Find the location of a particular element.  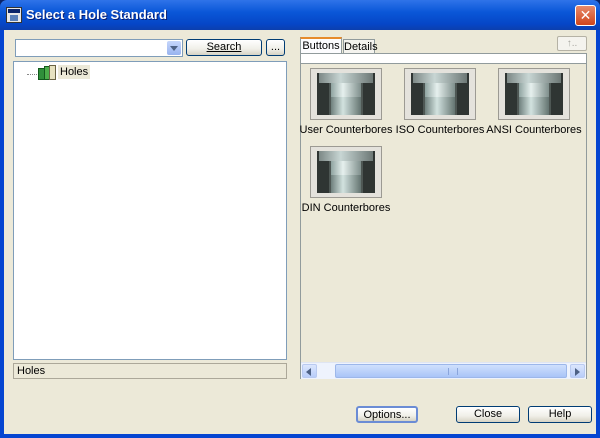

search-button: Search is located at coordinates (224, 47).